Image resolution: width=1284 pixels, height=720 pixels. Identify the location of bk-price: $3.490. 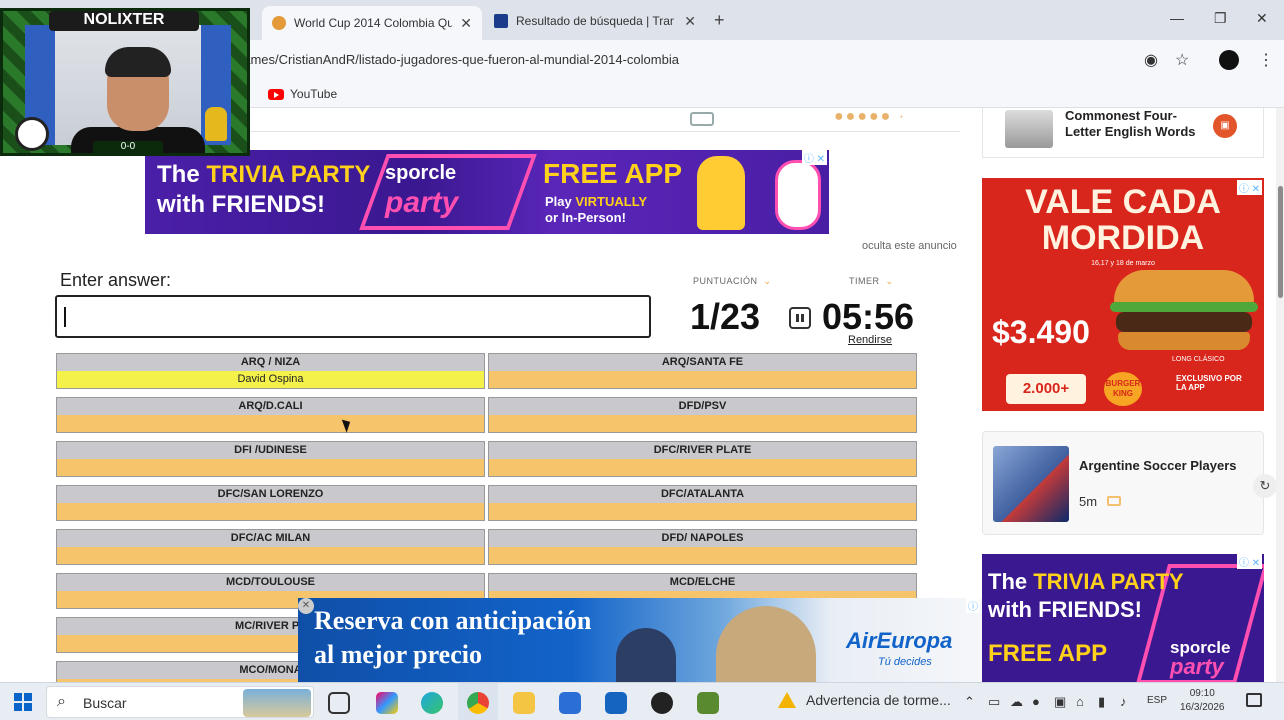
(1041, 332).